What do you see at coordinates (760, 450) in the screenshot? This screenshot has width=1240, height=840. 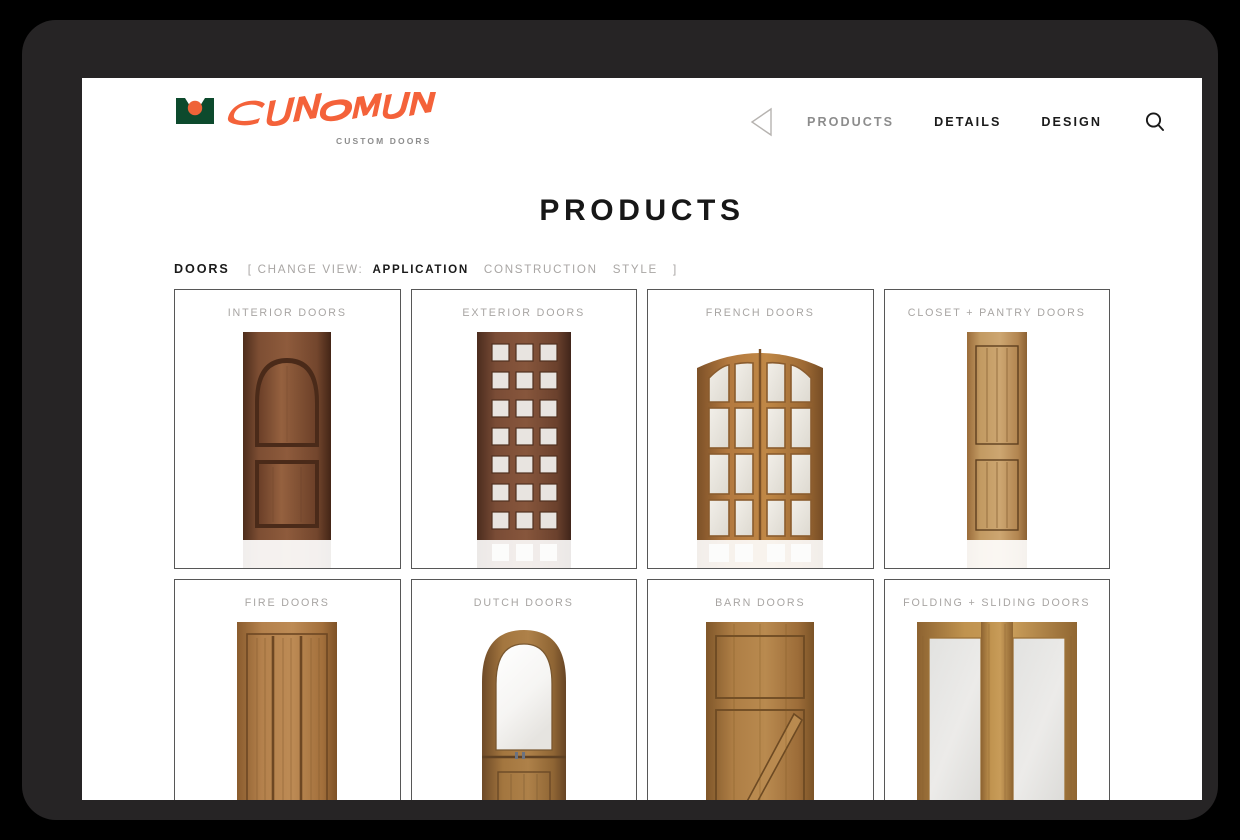 I see `french-doors-image` at bounding box center [760, 450].